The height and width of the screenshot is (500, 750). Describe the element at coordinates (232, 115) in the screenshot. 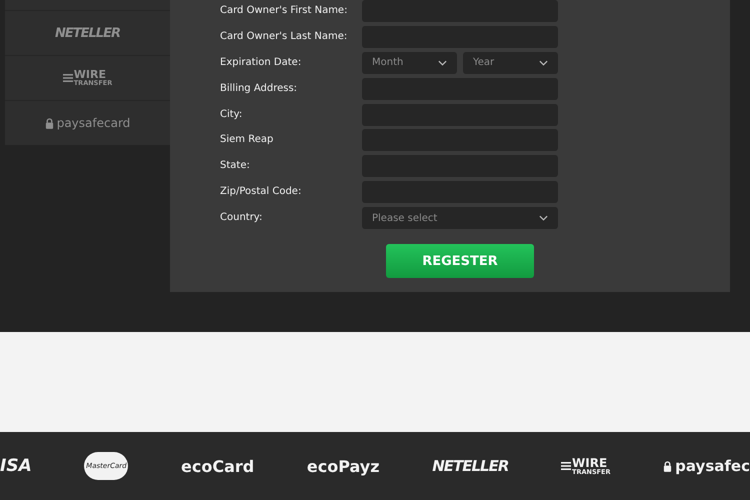

I see `field-label: City:` at that location.